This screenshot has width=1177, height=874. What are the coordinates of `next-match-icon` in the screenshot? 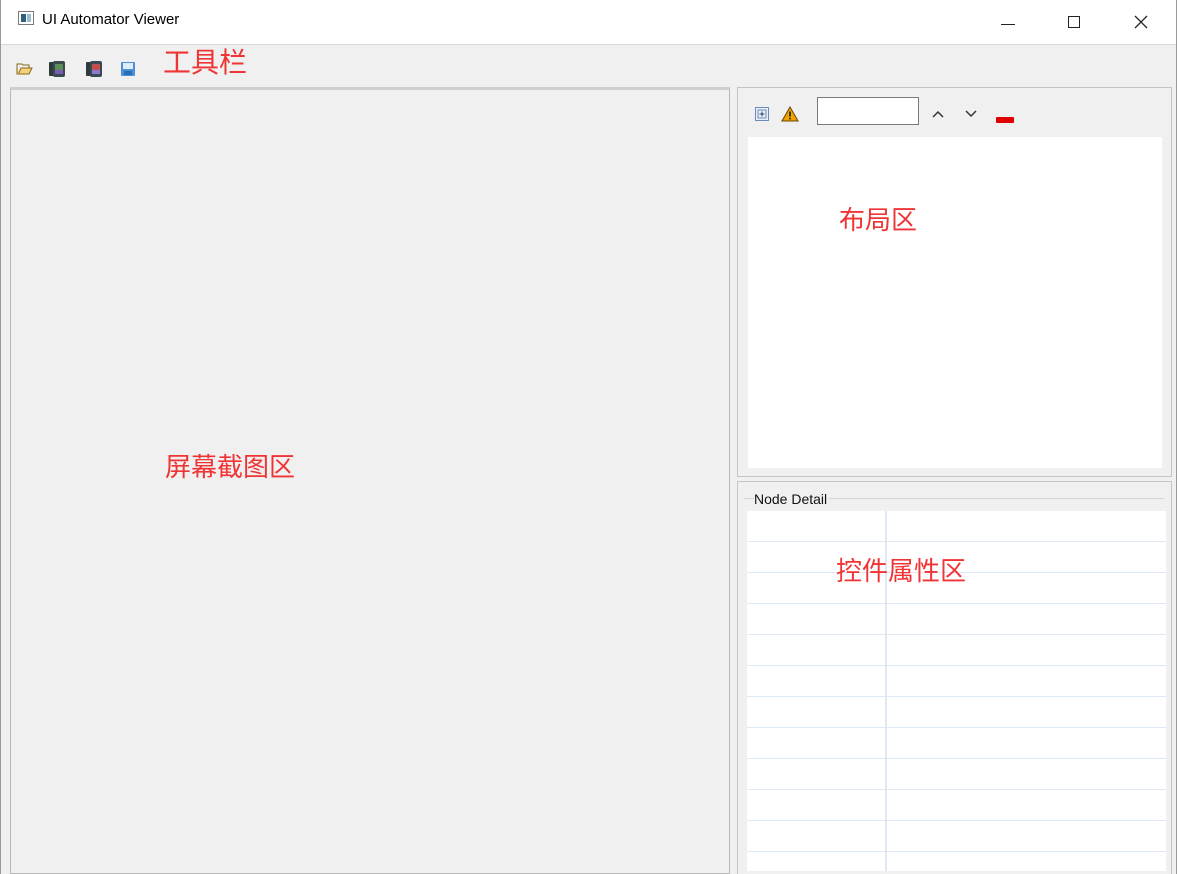 It's located at (971, 116).